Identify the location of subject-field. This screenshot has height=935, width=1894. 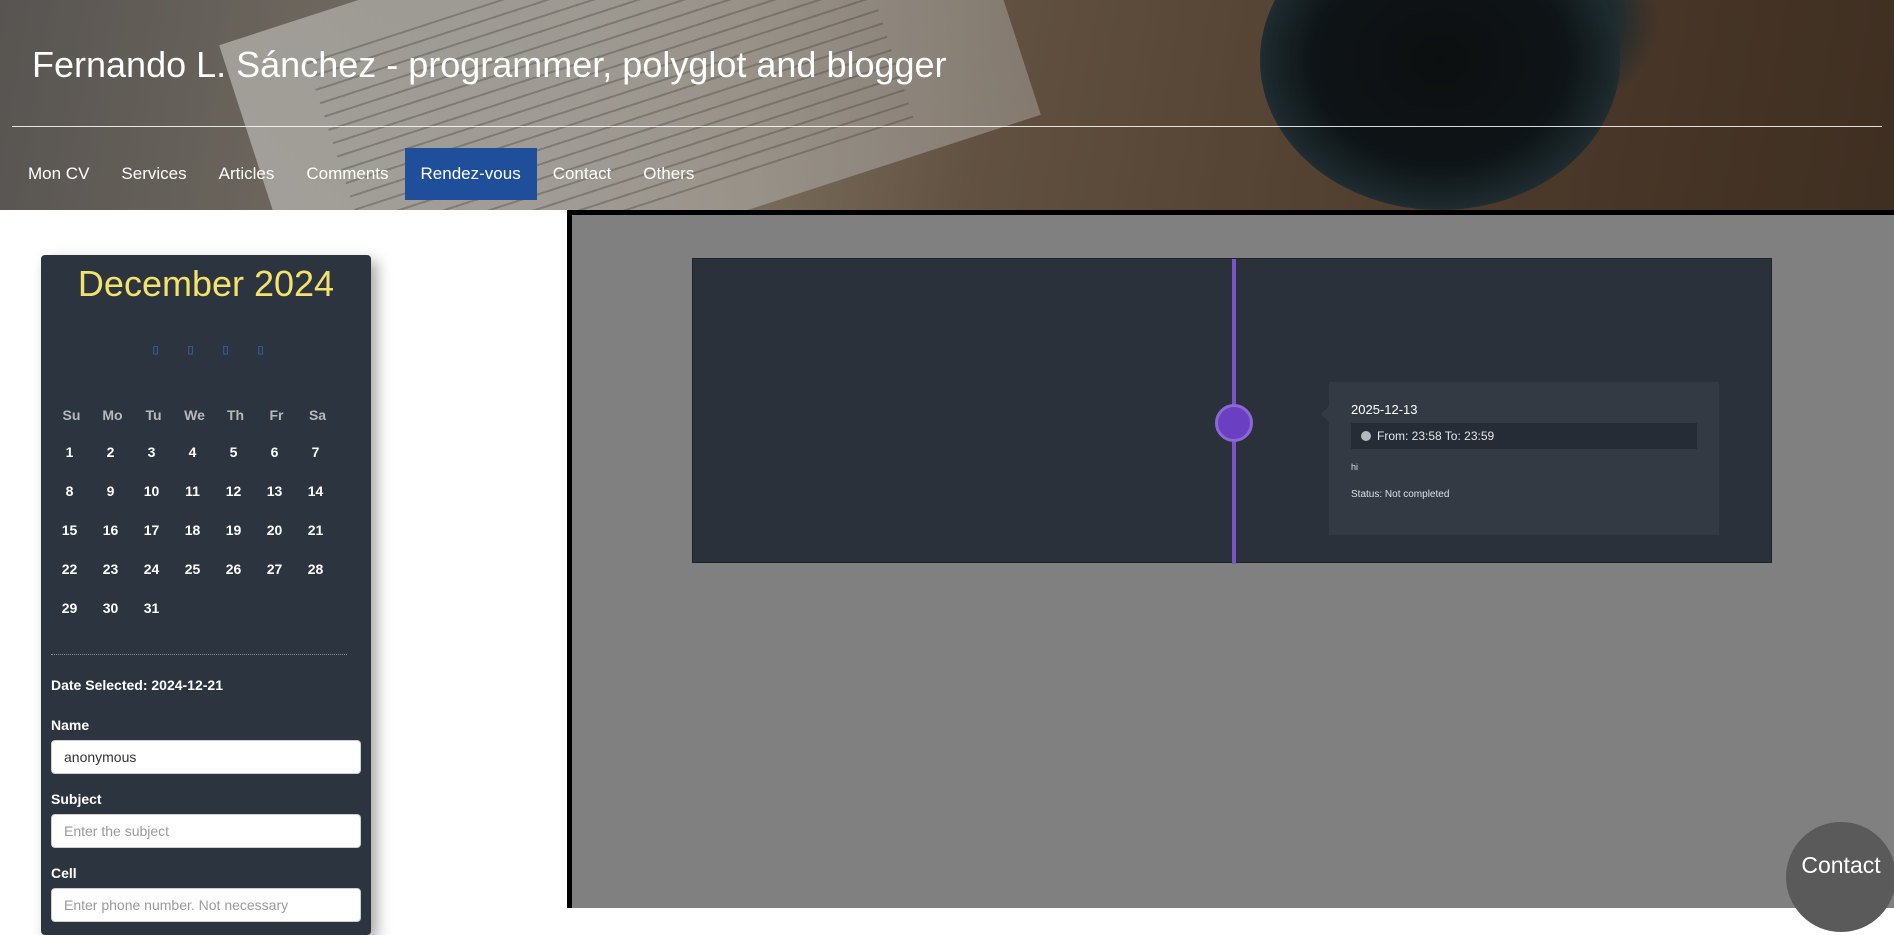
(206, 831).